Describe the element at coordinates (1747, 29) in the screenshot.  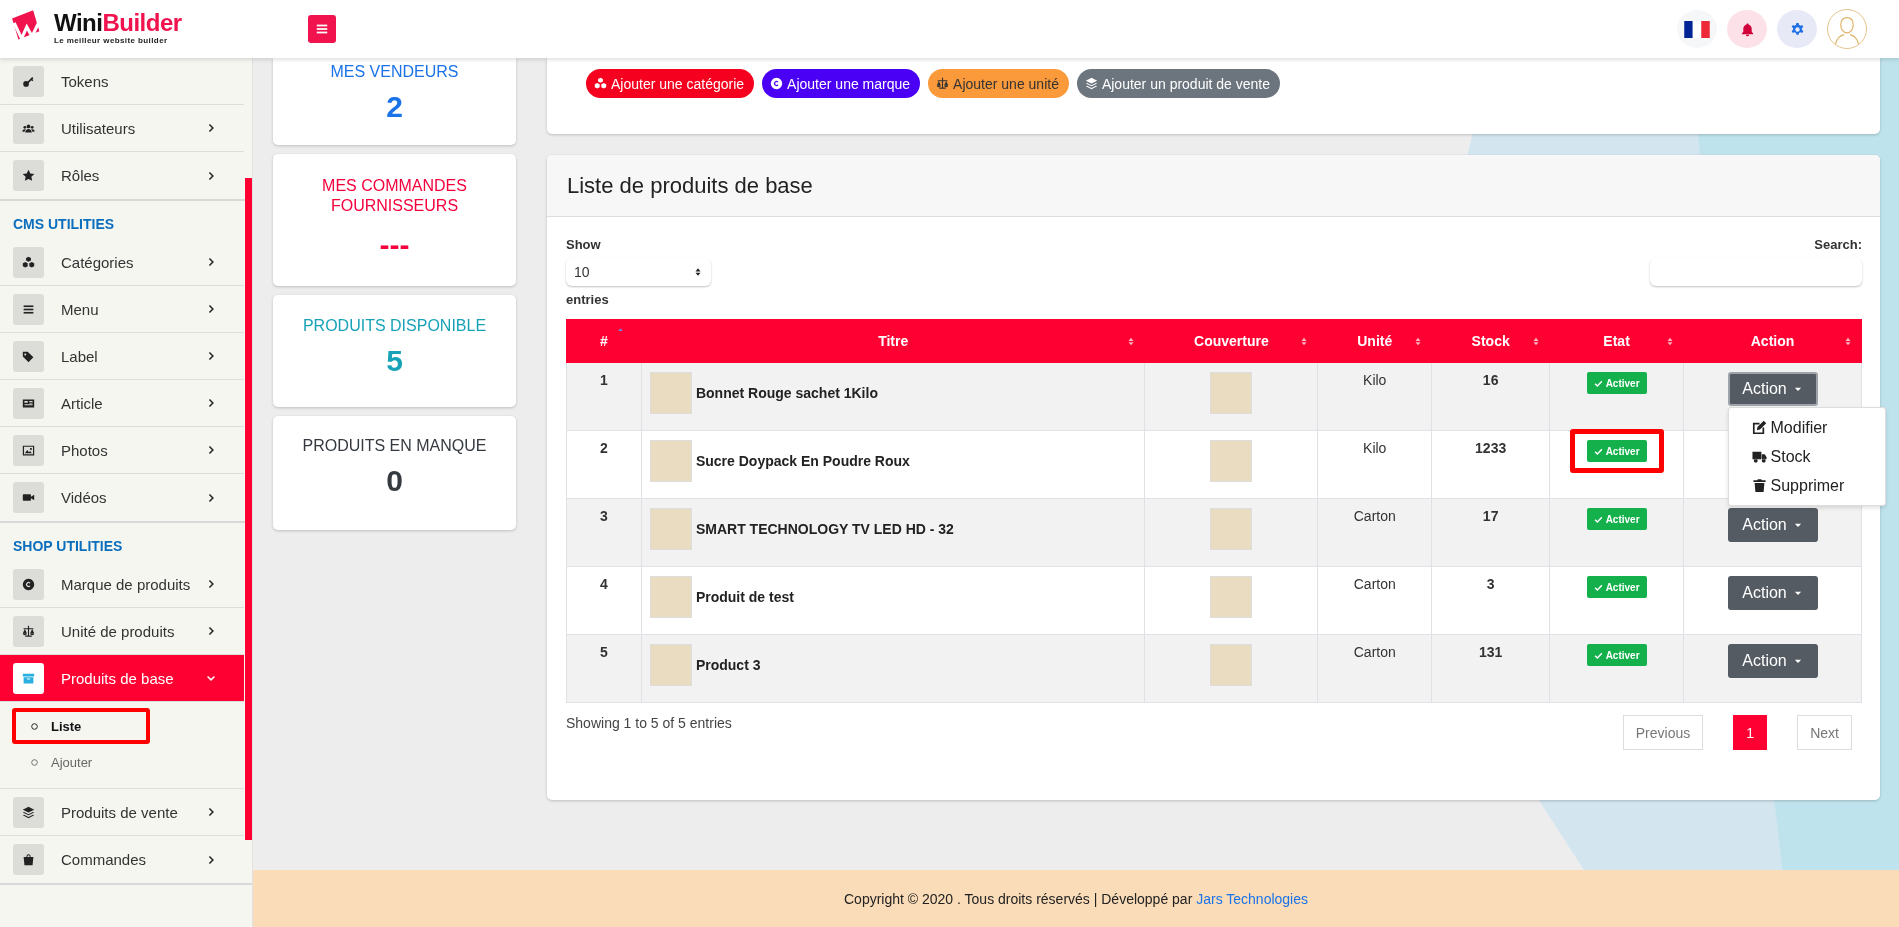
I see `notifications-button` at that location.